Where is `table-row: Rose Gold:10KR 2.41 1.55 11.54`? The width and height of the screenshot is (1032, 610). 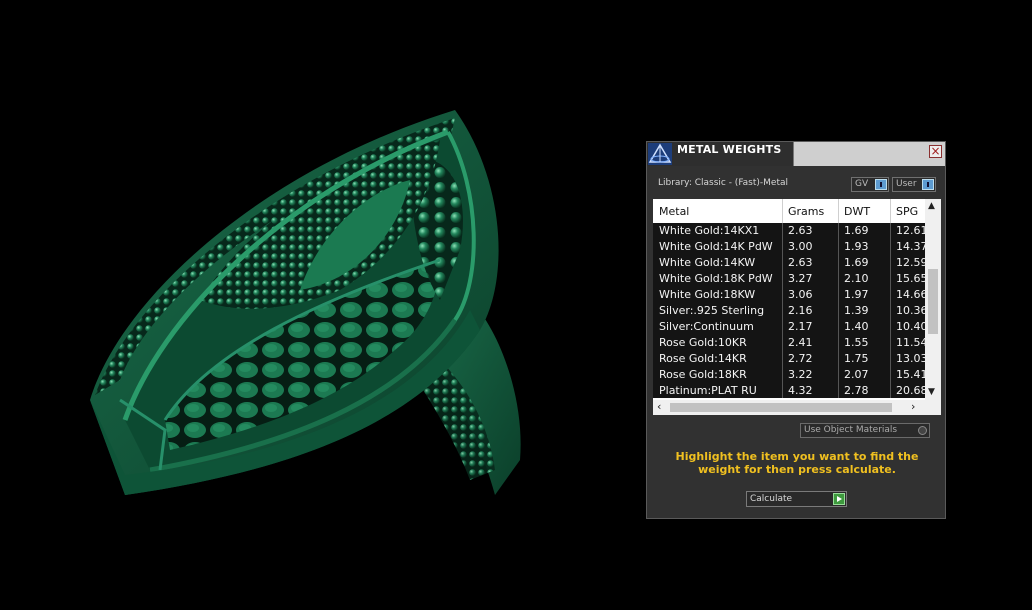 table-row: Rose Gold:10KR 2.41 1.55 11.54 is located at coordinates (789, 343).